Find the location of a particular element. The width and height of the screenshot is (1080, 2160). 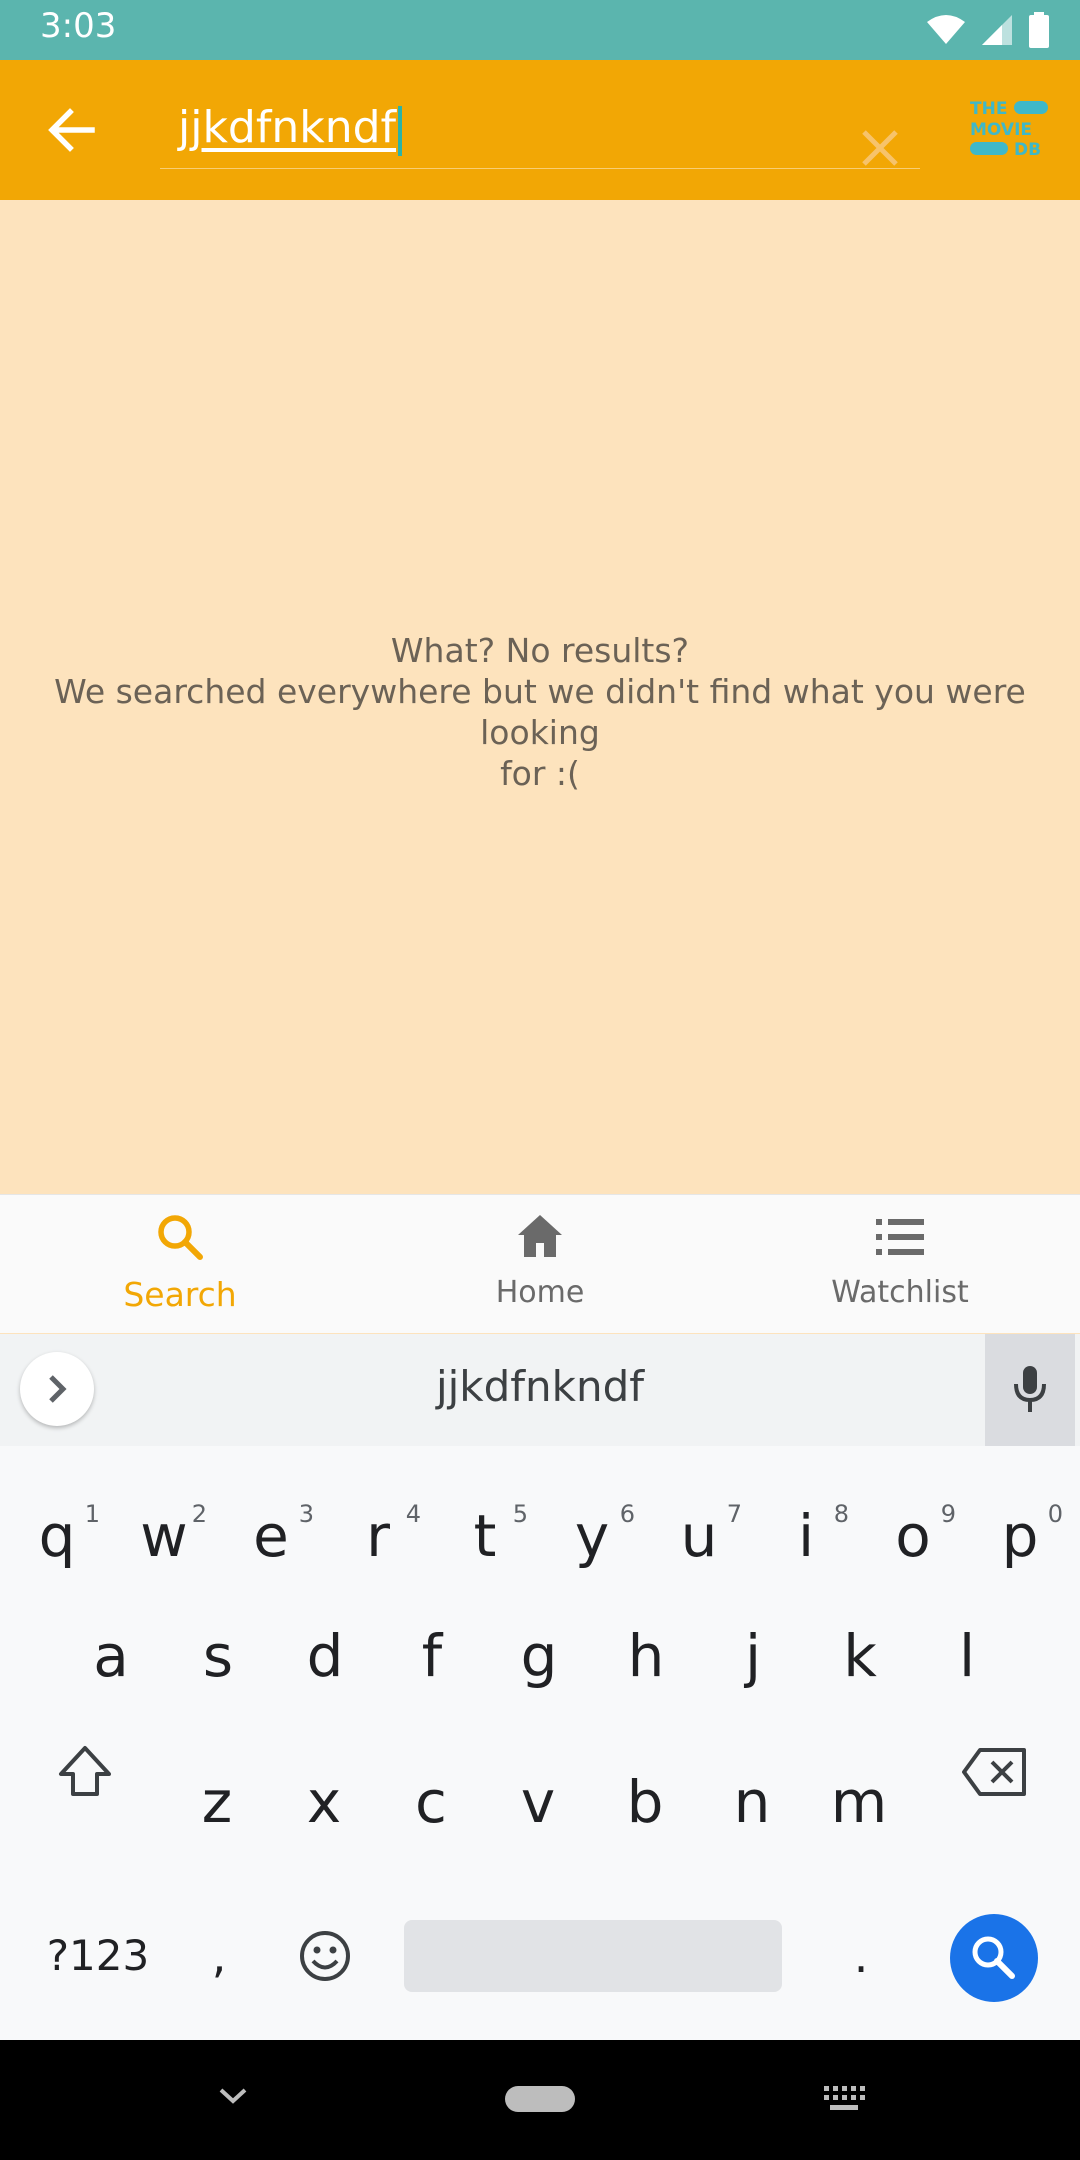

key-hint-3: 3 is located at coordinates (306, 1514).